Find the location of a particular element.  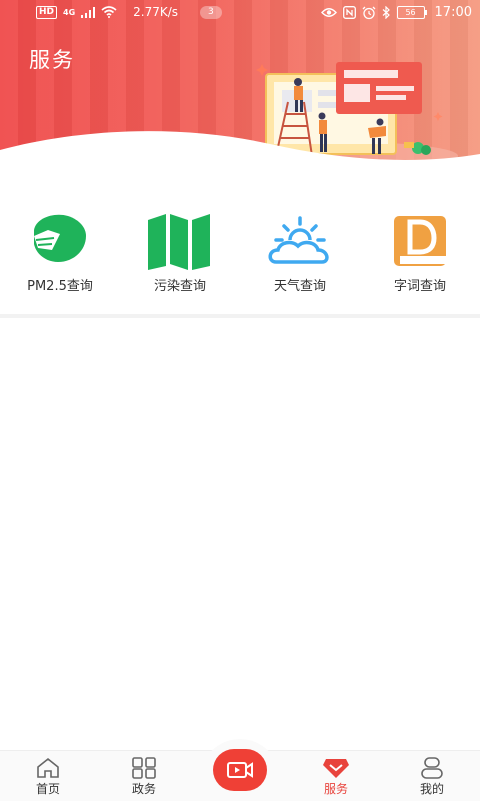

hd-badge: HD is located at coordinates (47, 12).